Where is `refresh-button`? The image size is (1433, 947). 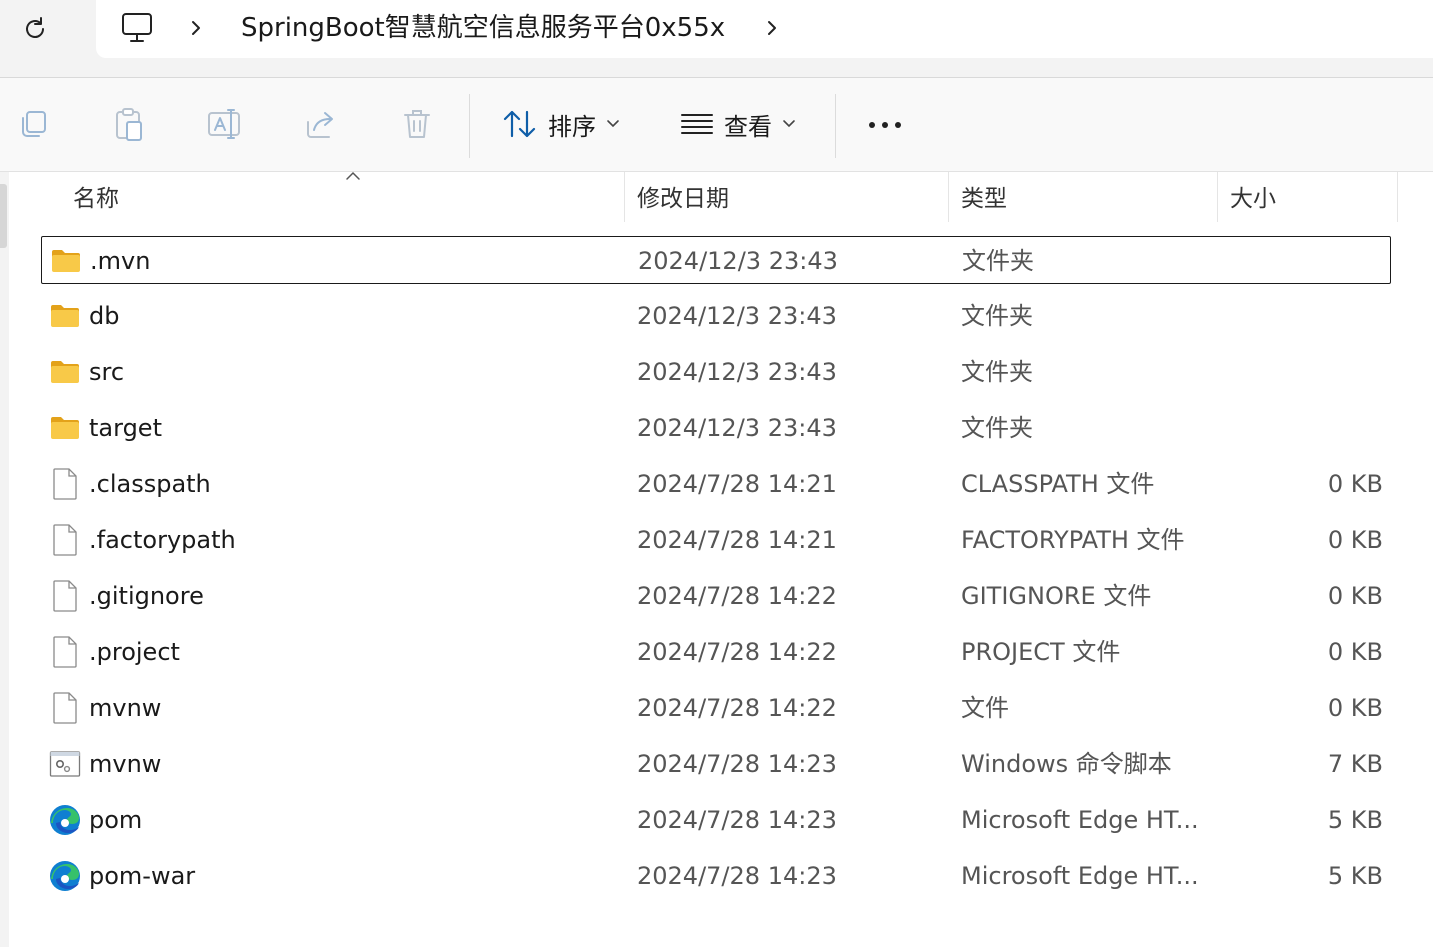
refresh-button is located at coordinates (35, 29).